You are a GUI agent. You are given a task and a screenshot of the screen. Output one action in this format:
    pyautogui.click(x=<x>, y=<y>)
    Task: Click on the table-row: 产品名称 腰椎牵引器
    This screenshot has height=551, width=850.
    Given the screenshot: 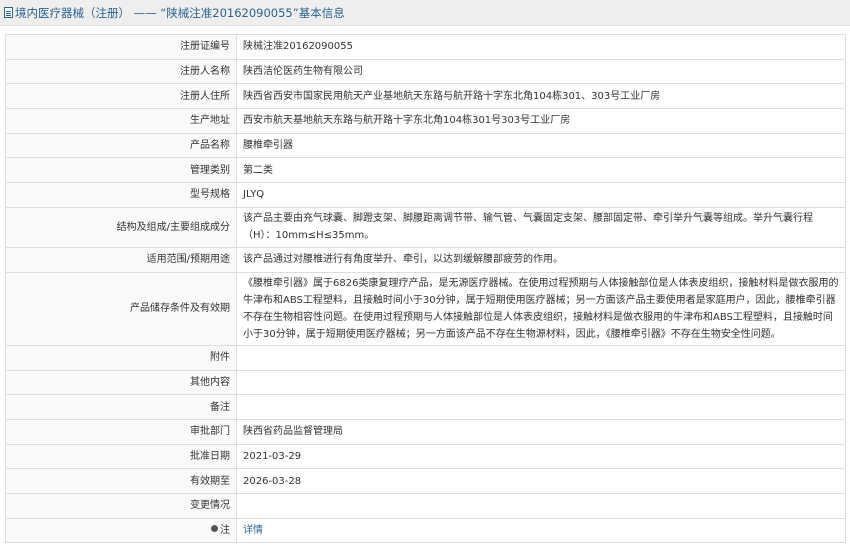 What is the action you would take?
    pyautogui.click(x=425, y=145)
    